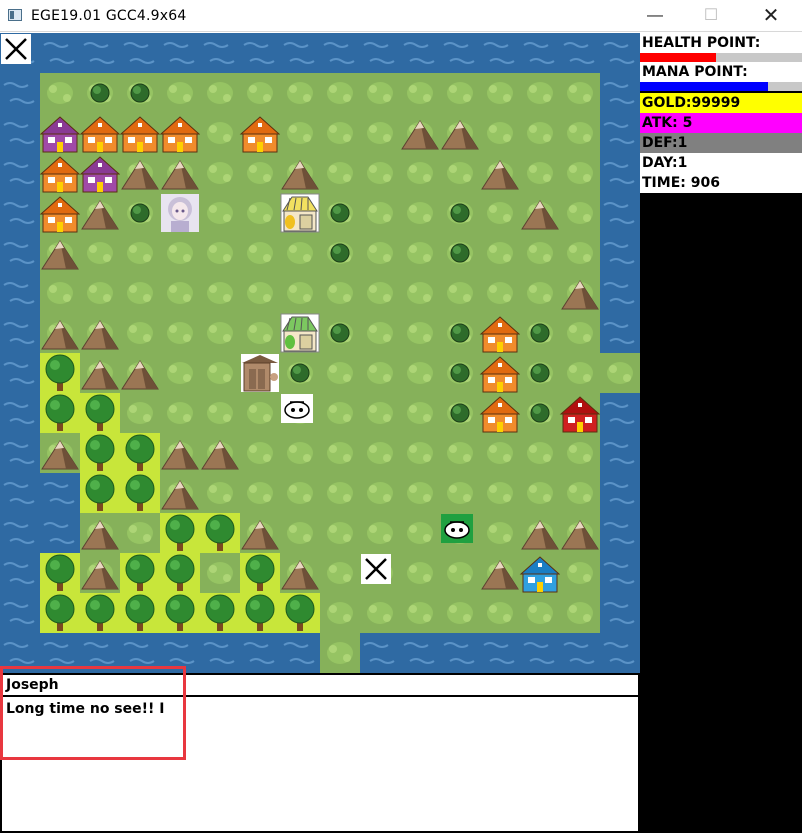 The height and width of the screenshot is (833, 802). What do you see at coordinates (20, 53) in the screenshot?
I see `map-tile-x-marker` at bounding box center [20, 53].